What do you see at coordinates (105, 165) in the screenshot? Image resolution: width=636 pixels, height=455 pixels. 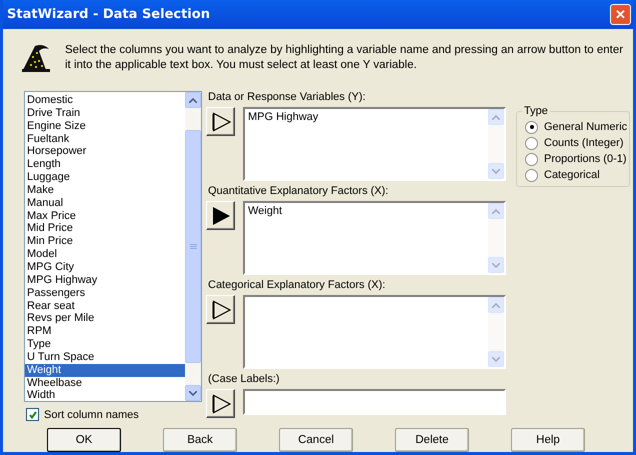 I see `column-item: Length` at bounding box center [105, 165].